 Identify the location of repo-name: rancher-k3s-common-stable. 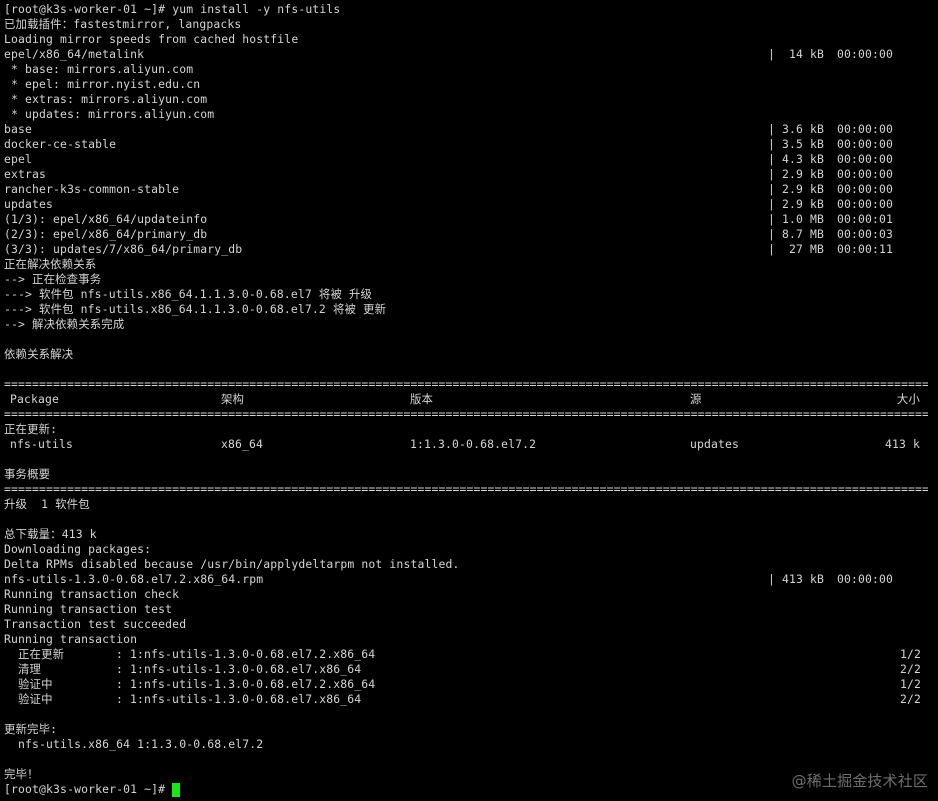
(92, 189).